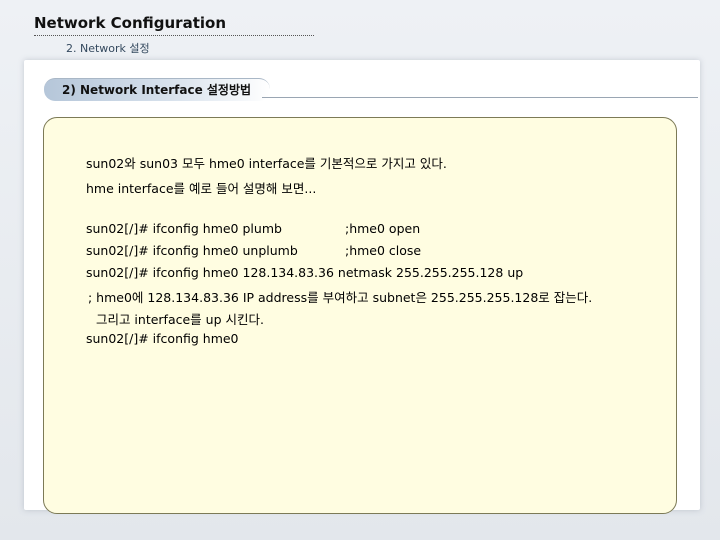 Image resolution: width=720 pixels, height=540 pixels. Describe the element at coordinates (174, 35) in the screenshot. I see `title-underline` at that location.